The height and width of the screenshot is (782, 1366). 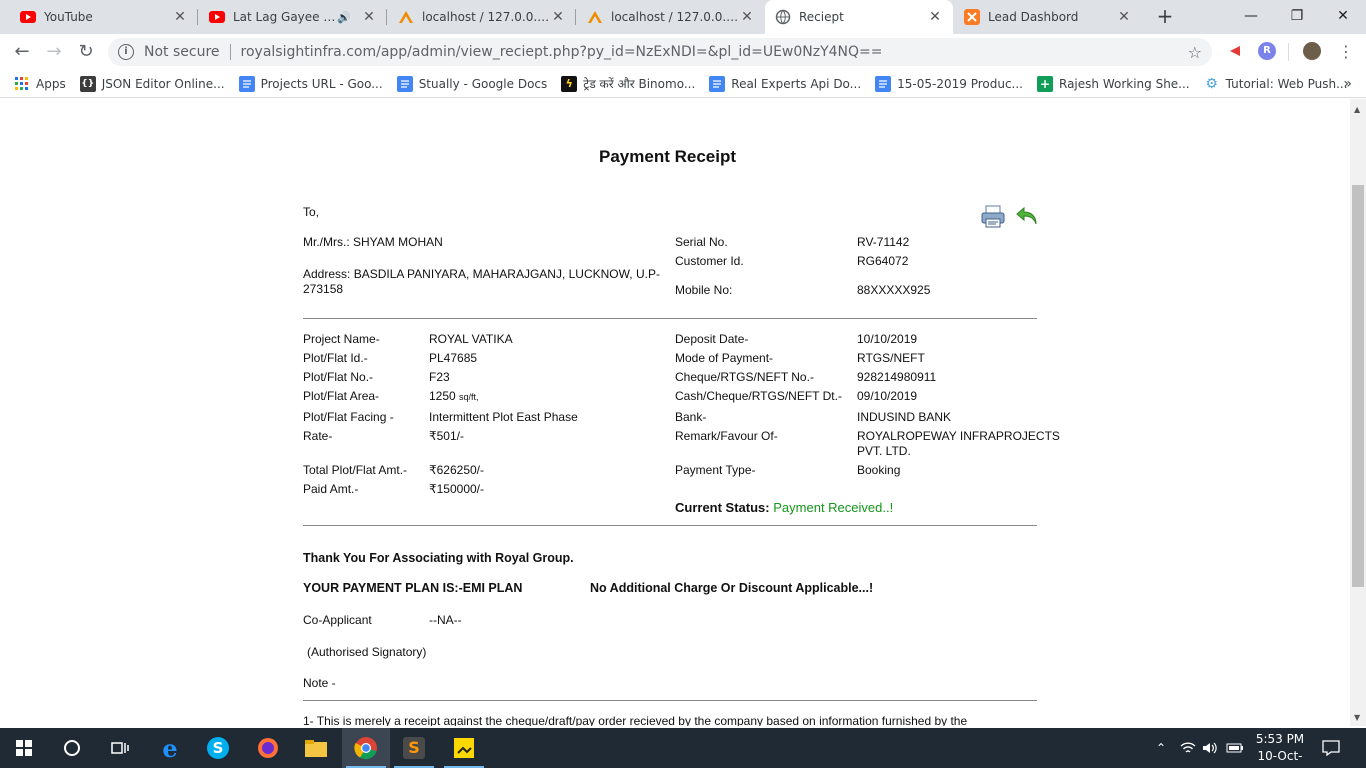 I want to click on tab-reciept: Reciept ✕, so click(x=859, y=17).